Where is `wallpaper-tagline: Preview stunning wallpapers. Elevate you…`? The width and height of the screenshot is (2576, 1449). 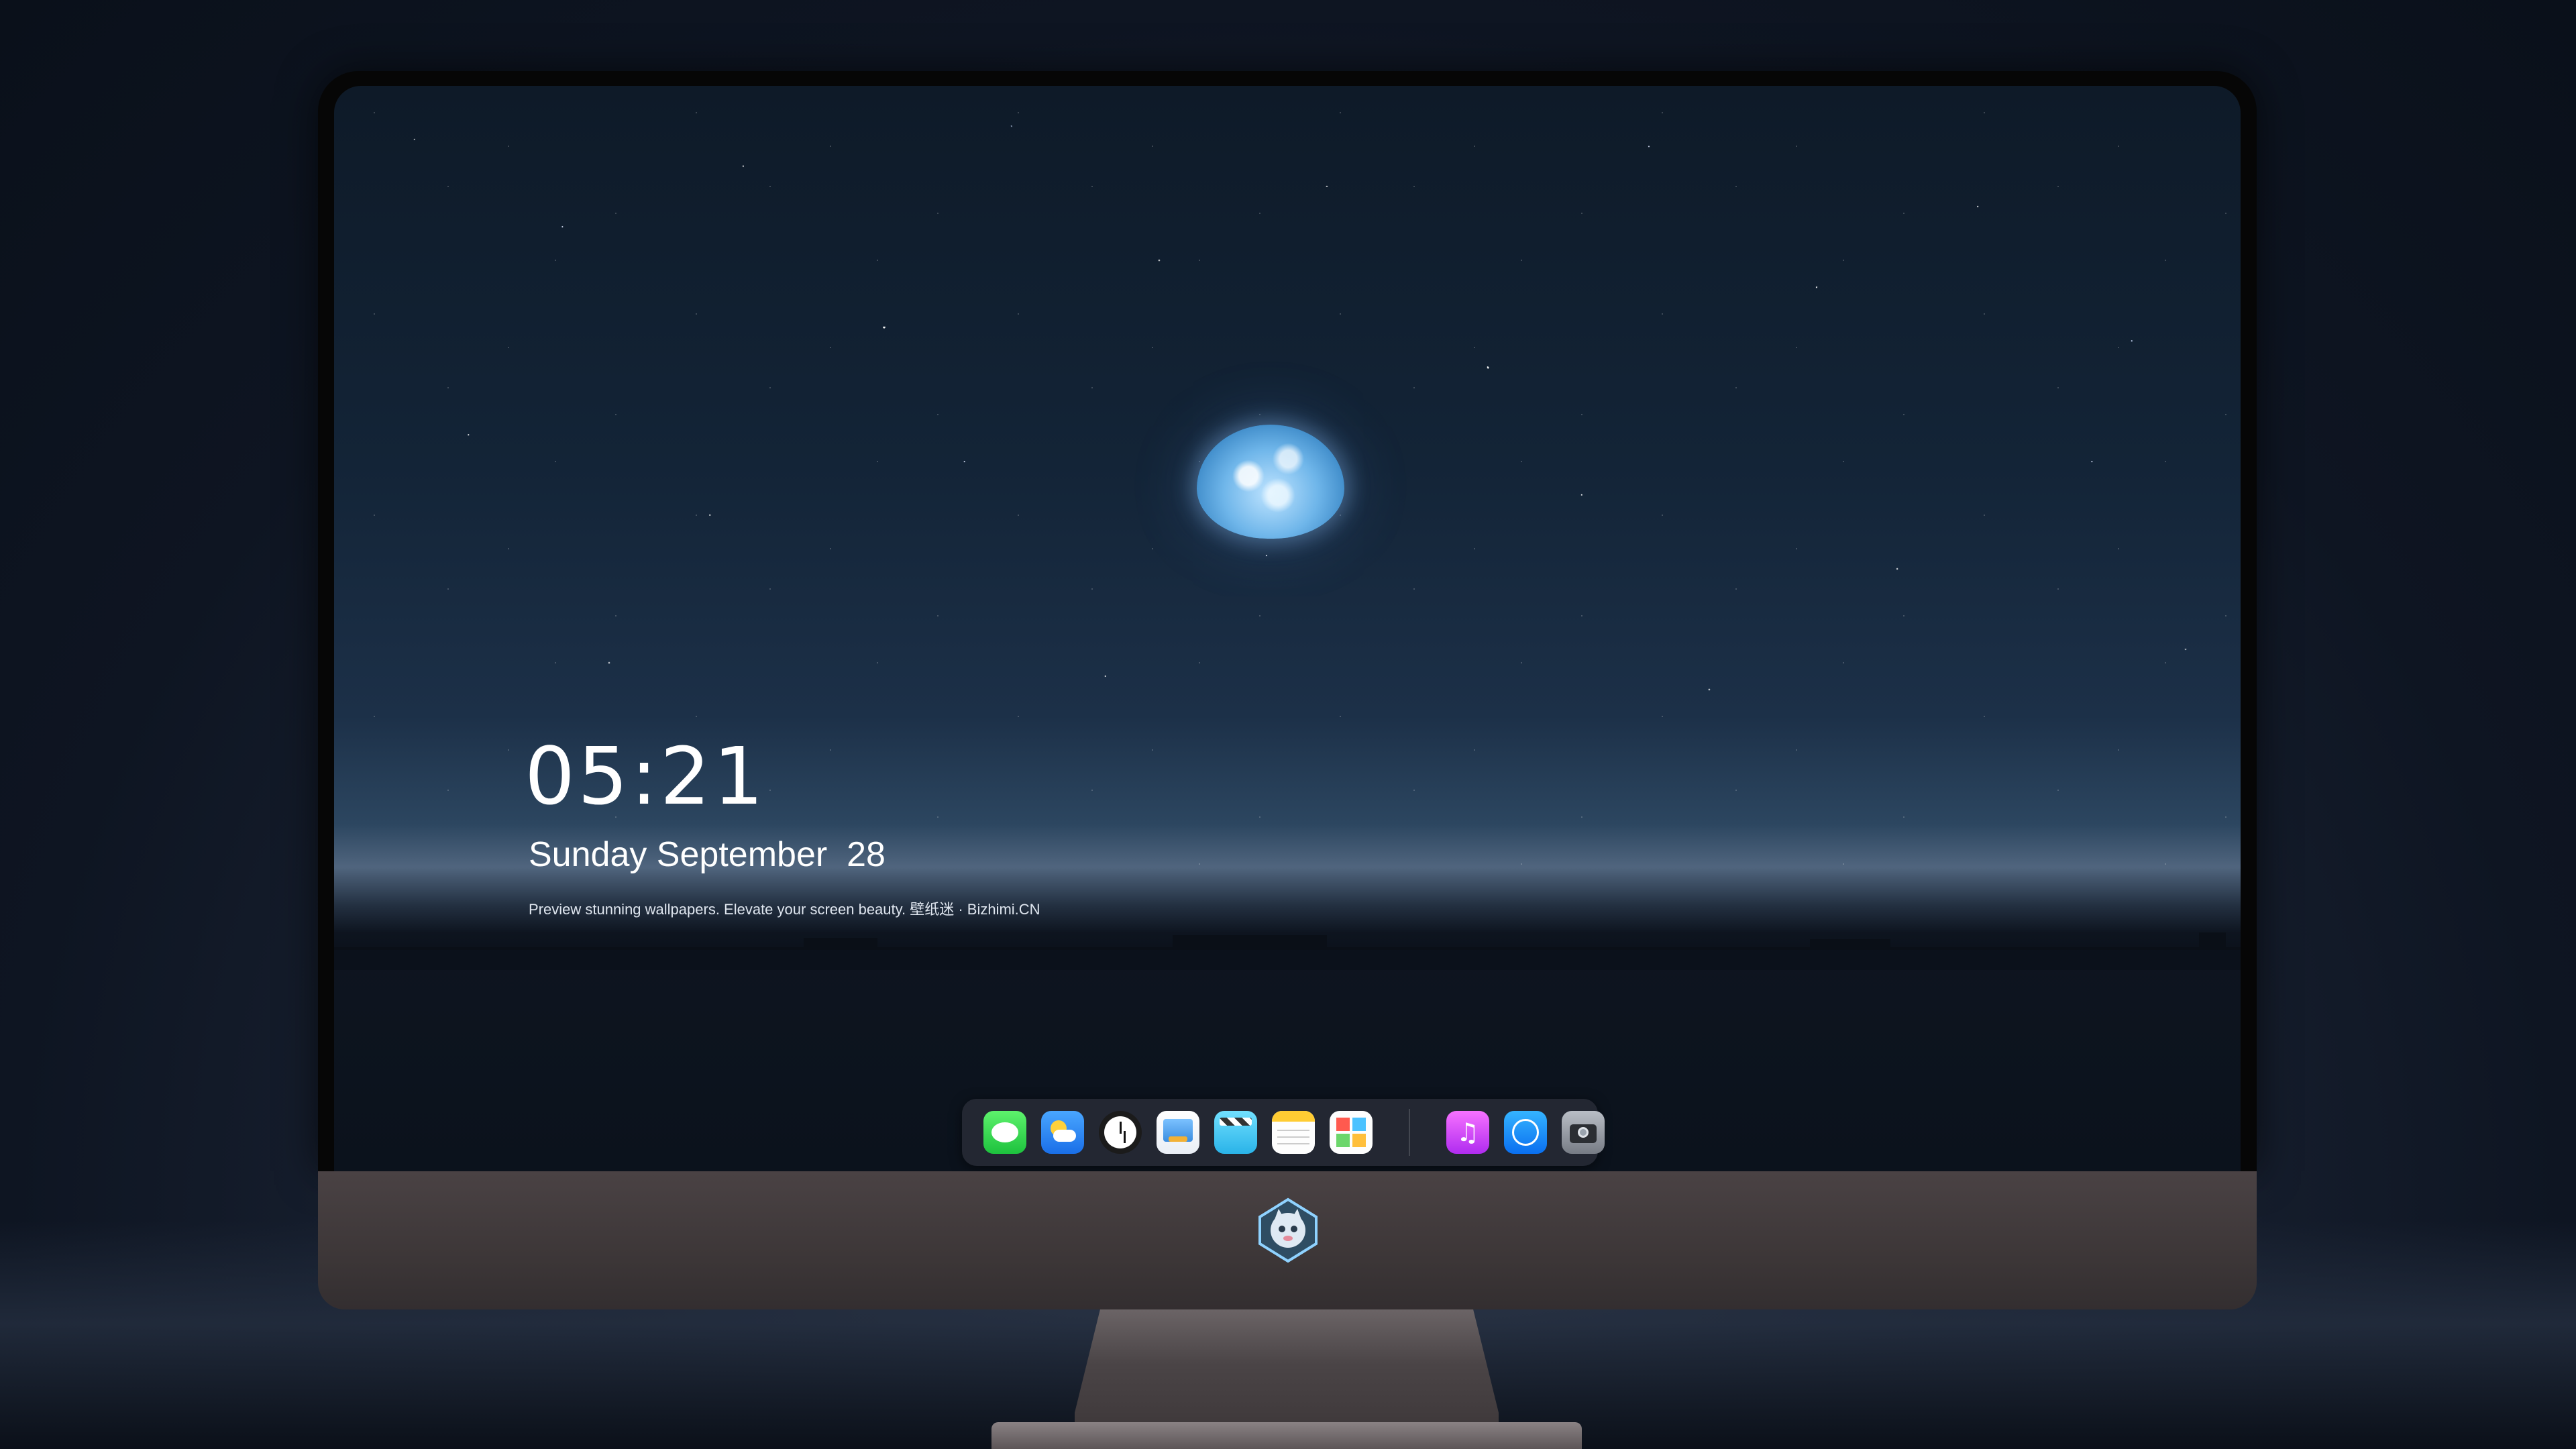
wallpaper-tagline: Preview stunning wallpapers. Elevate you… is located at coordinates (784, 909).